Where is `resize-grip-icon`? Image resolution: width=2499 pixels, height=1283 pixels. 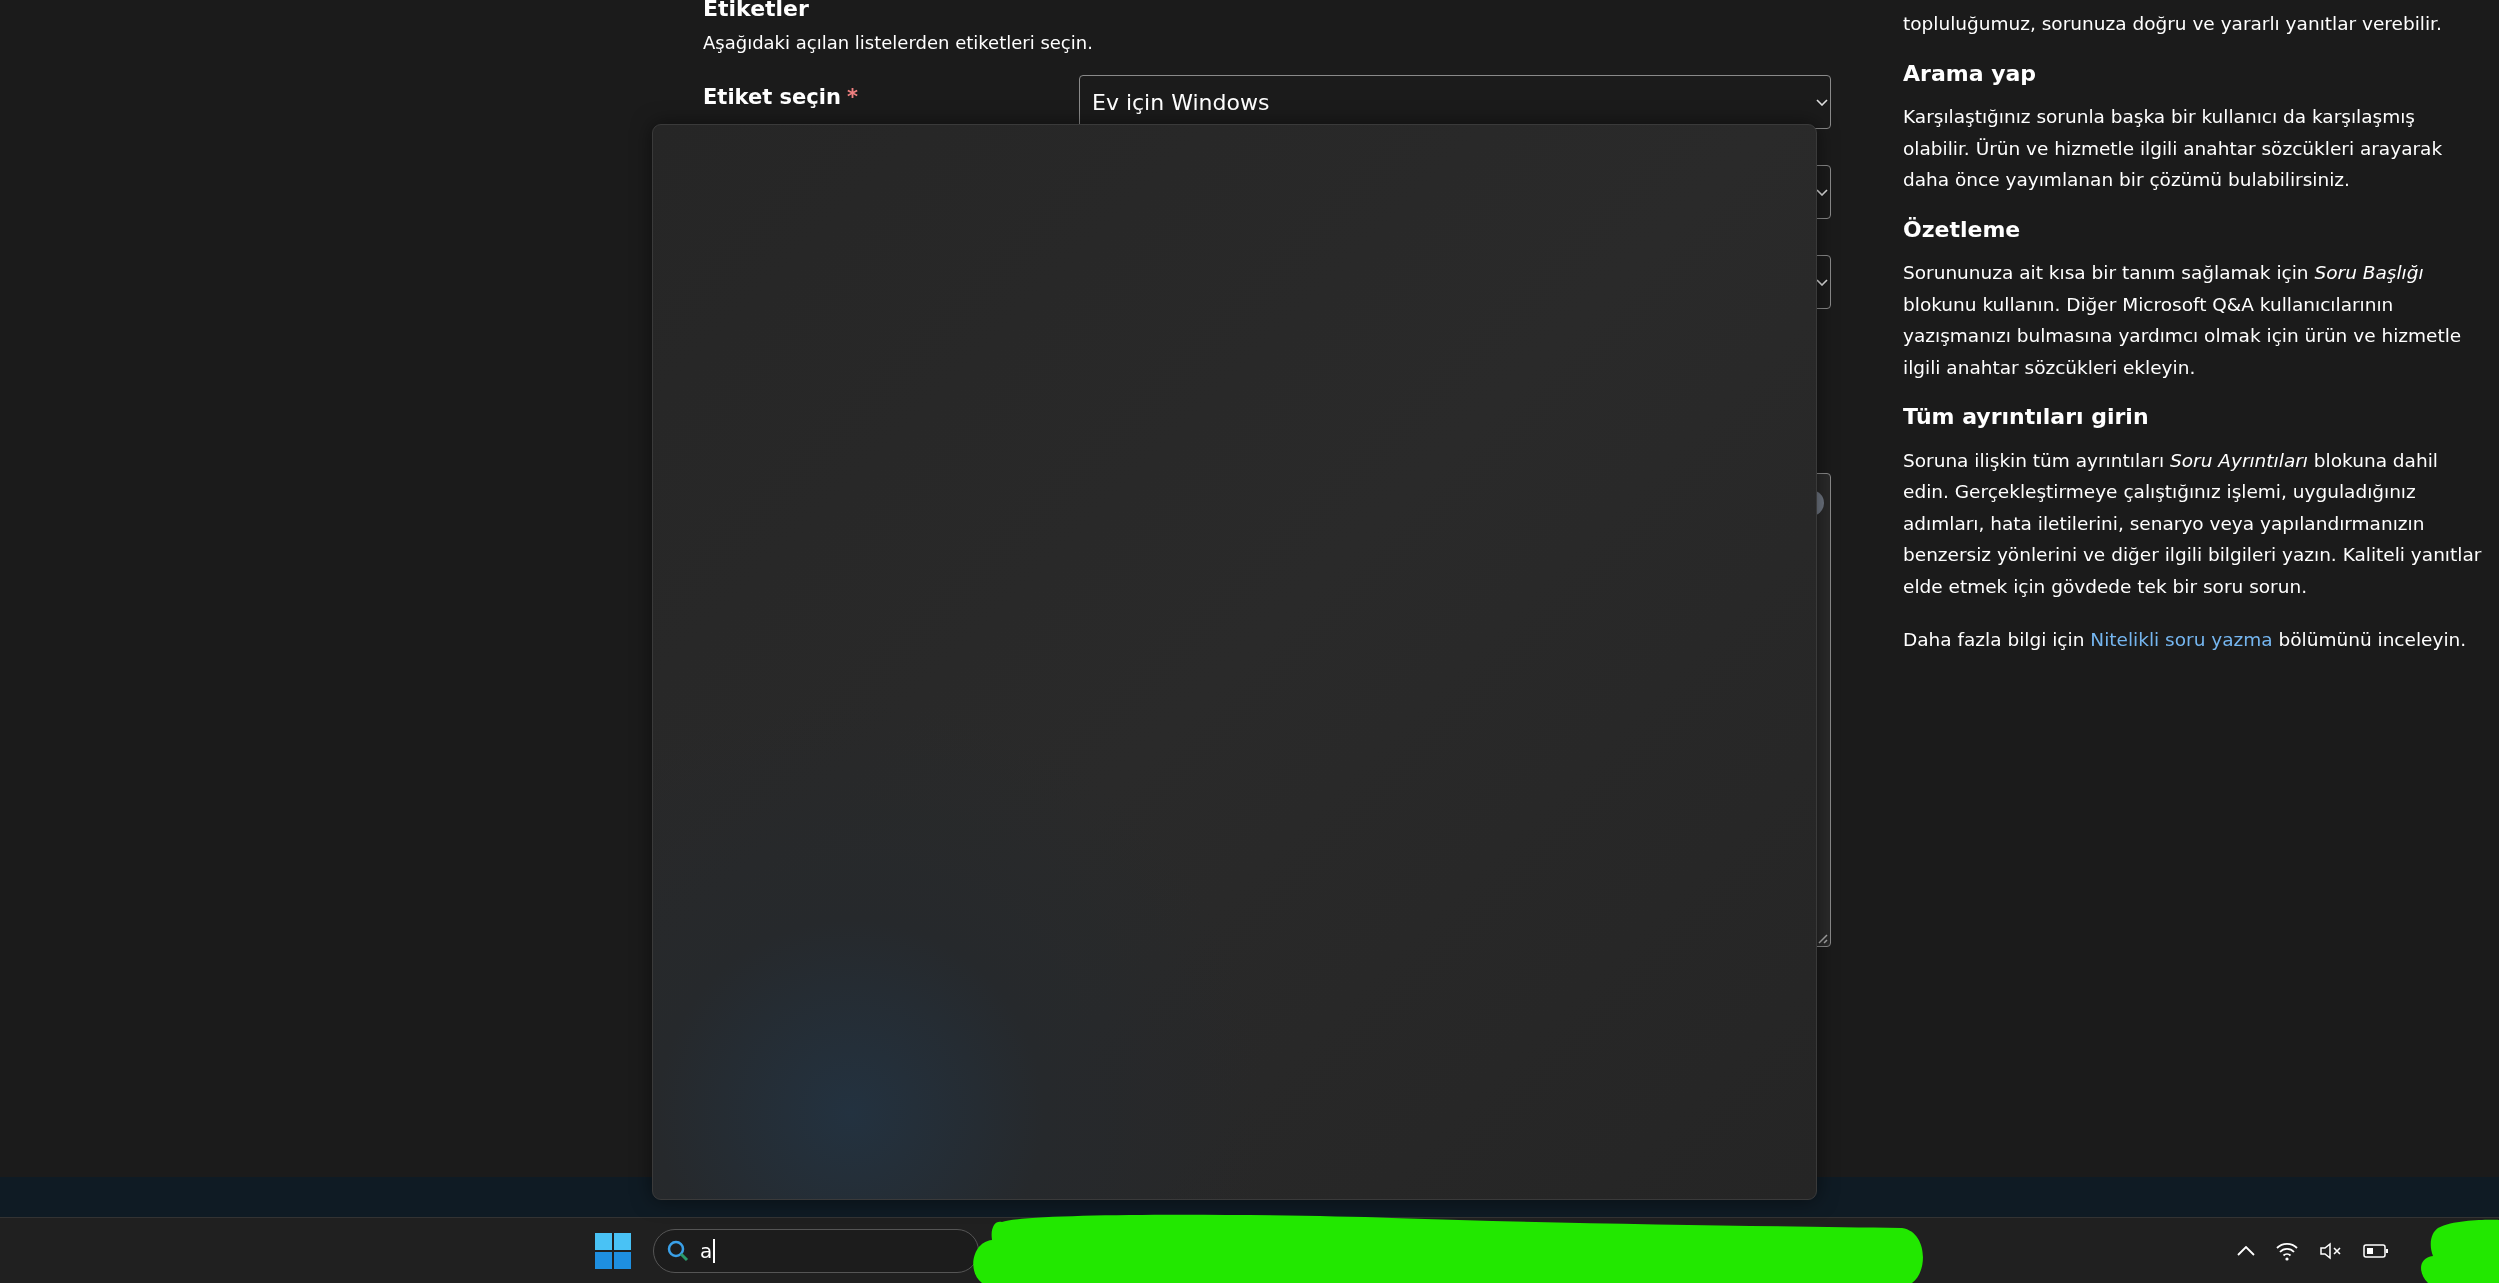
resize-grip-icon is located at coordinates (1822, 938).